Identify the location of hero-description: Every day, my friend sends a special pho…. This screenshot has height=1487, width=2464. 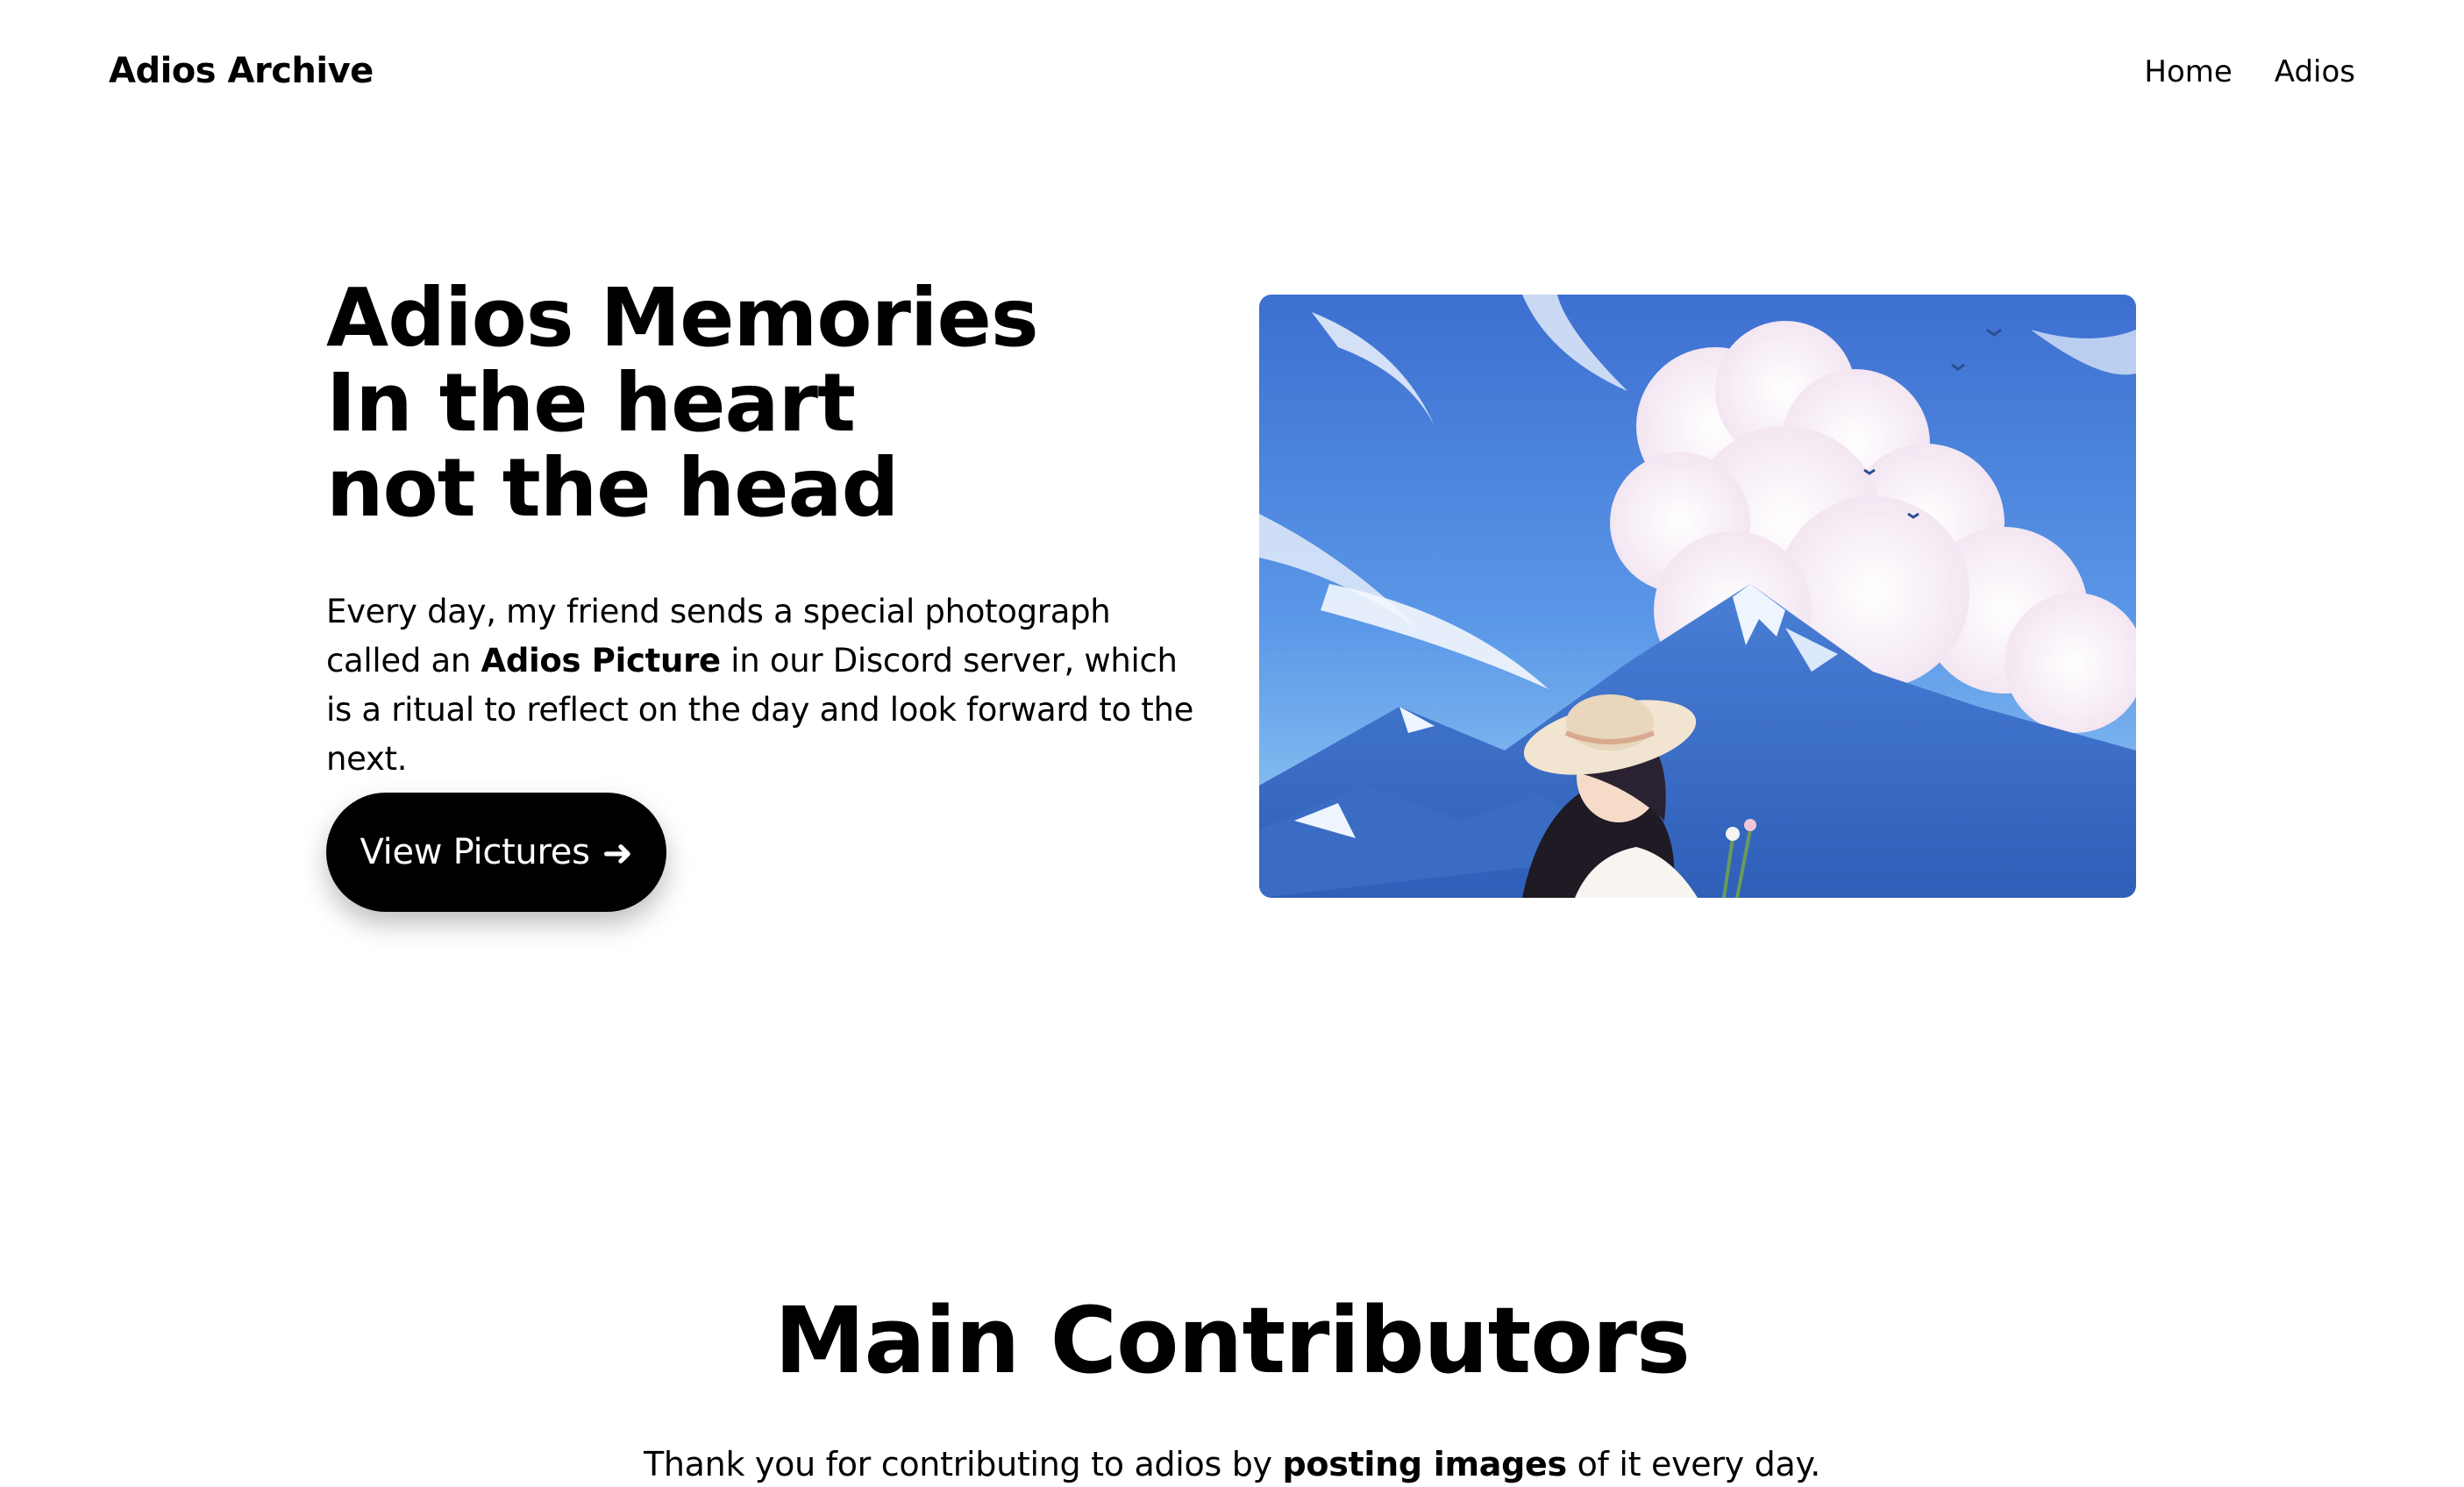
(769, 685).